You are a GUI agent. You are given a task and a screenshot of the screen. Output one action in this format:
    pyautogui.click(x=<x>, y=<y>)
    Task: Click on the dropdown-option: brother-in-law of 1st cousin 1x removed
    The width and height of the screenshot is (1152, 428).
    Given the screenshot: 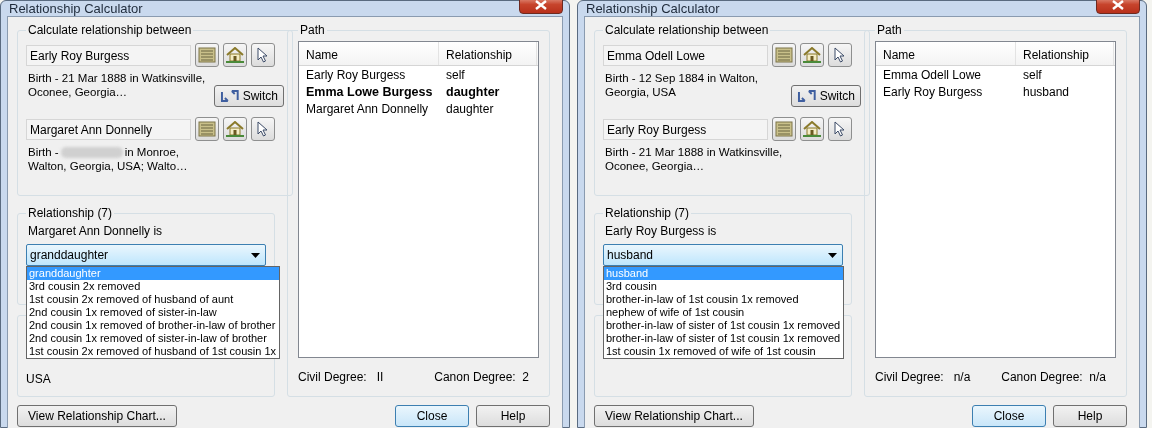 What is the action you would take?
    pyautogui.click(x=724, y=299)
    